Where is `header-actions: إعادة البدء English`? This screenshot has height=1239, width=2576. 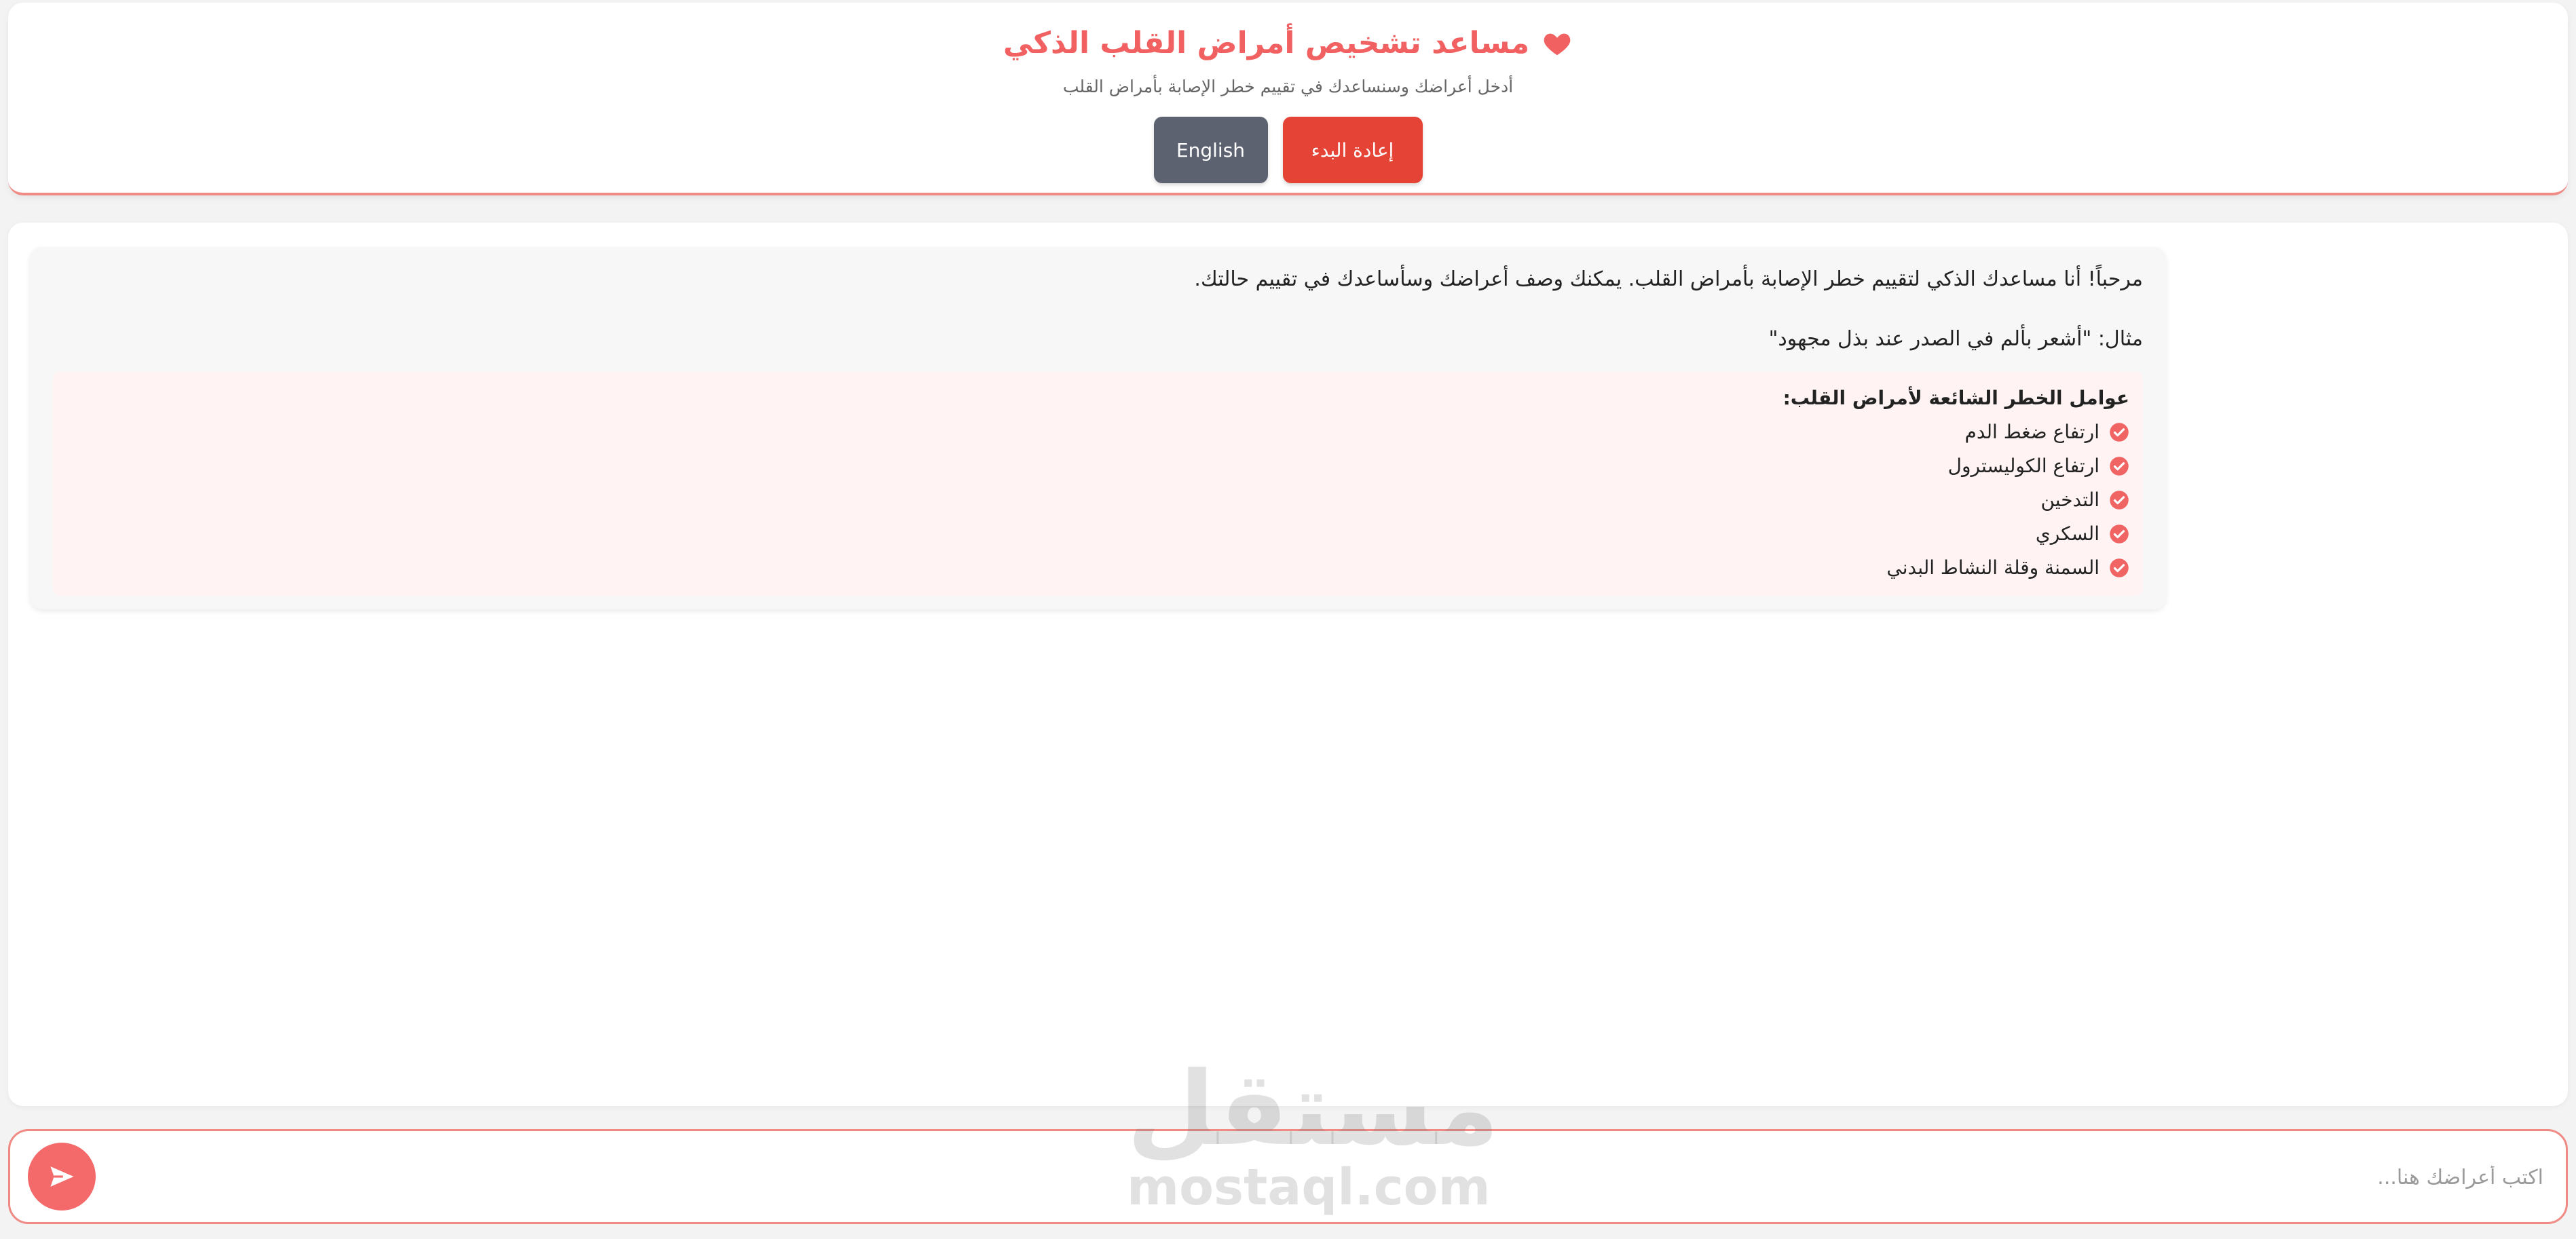 header-actions: إعادة البدء English is located at coordinates (1288, 150).